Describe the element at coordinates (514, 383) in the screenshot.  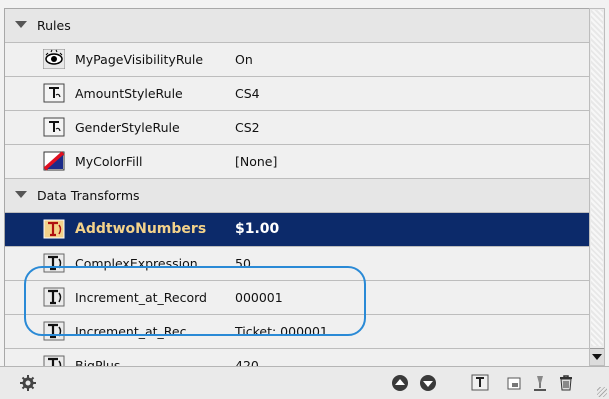
I see `new-rule-icon` at that location.